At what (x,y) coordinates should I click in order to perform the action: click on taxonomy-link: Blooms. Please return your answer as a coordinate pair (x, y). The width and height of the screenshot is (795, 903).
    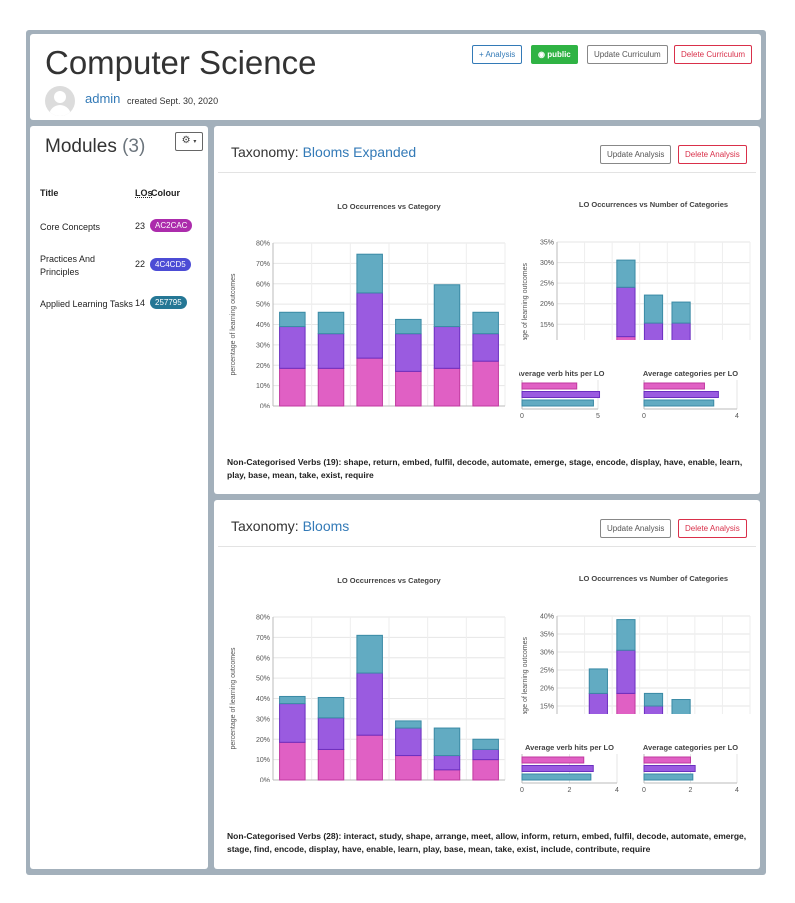
    Looking at the image, I should click on (326, 526).